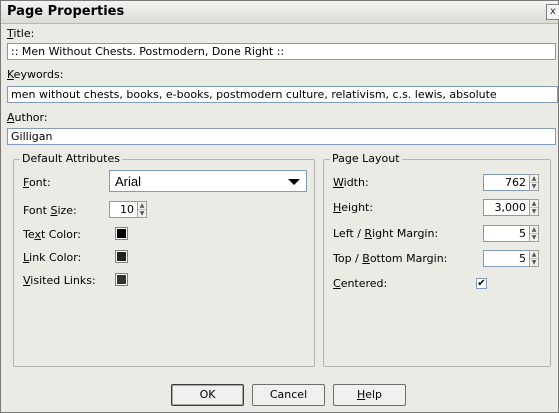 This screenshot has width=559, height=413. Describe the element at coordinates (35, 74) in the screenshot. I see `keywords-label: Keywords:` at that location.